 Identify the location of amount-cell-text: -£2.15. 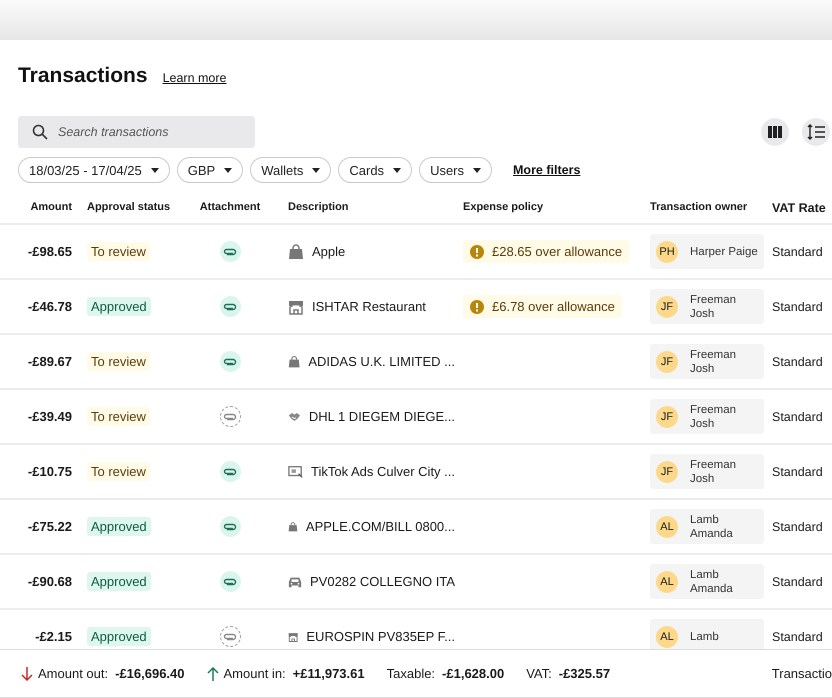
(53, 636).